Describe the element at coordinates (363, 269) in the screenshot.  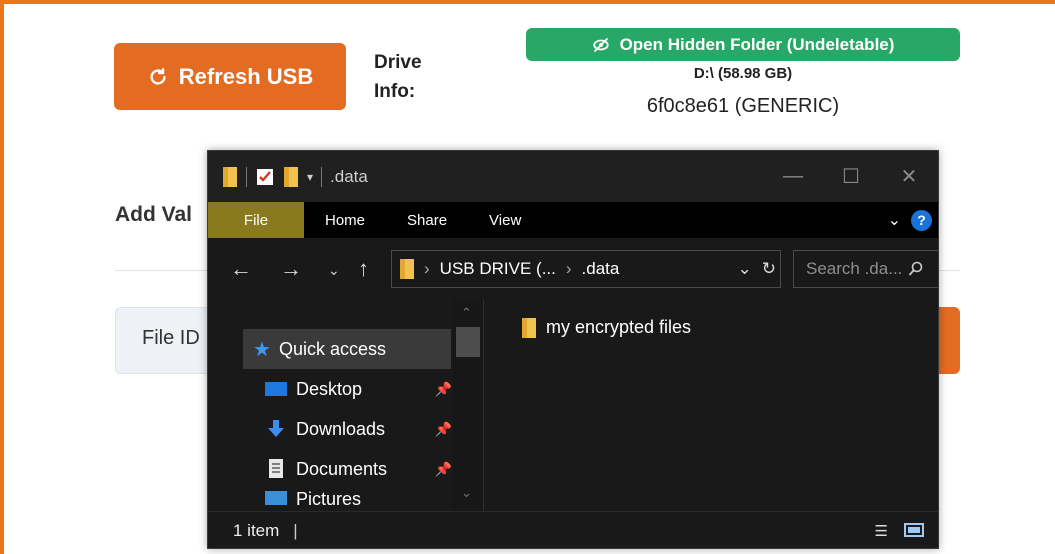
I see `up-arrow-icon: ↑` at that location.